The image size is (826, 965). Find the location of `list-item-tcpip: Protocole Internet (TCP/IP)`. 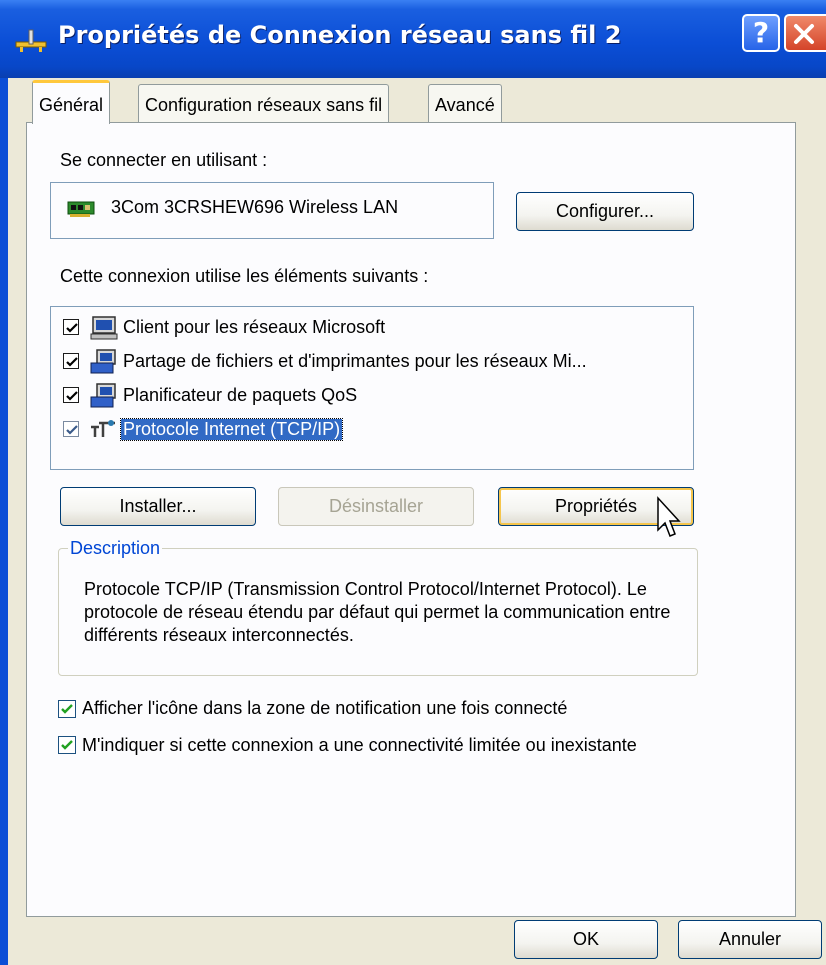

list-item-tcpip: Protocole Internet (TCP/IP) is located at coordinates (369, 431).